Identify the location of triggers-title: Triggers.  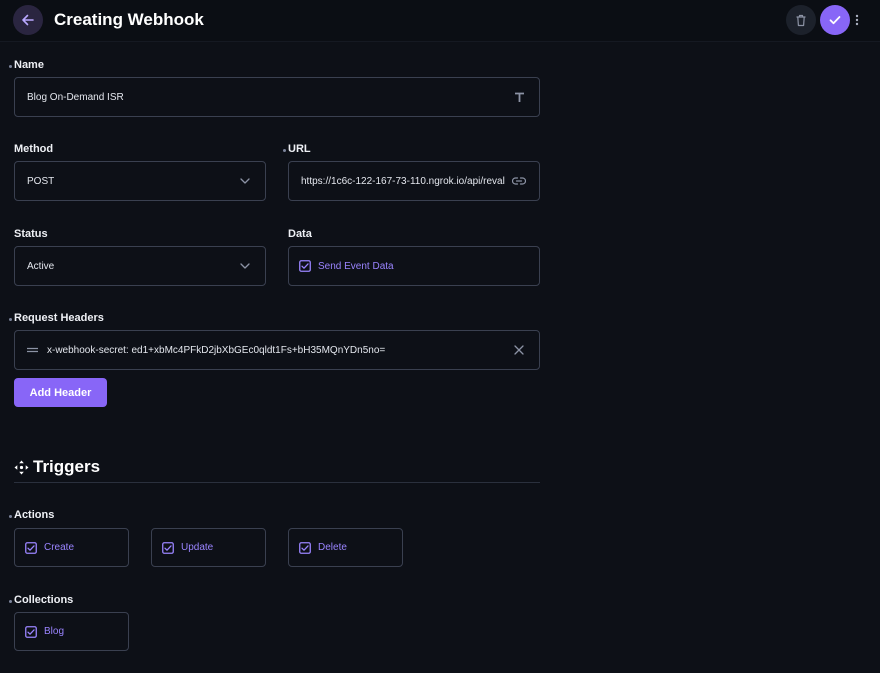
(67, 466).